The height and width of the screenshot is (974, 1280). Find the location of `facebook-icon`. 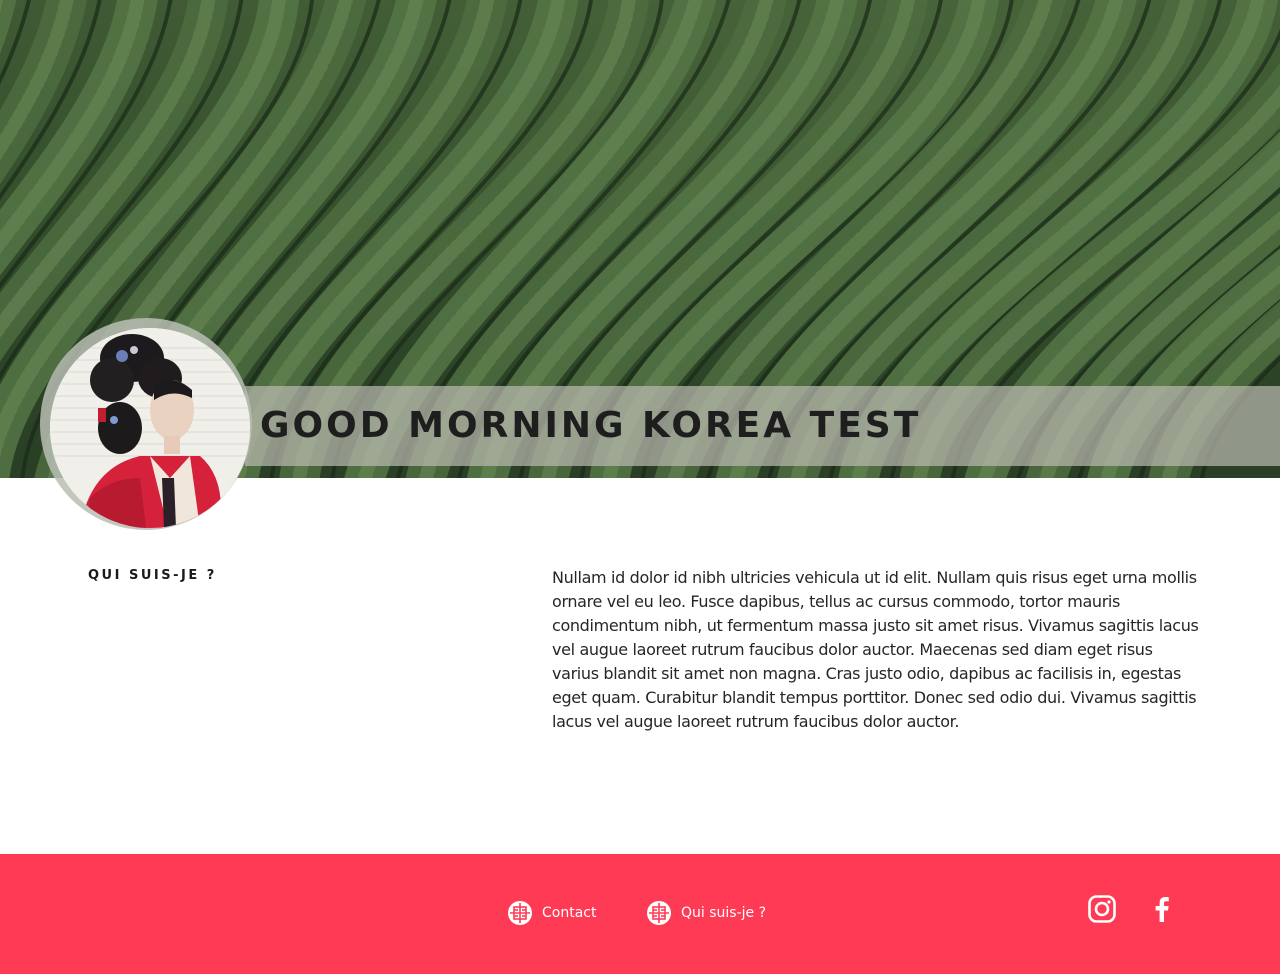

facebook-icon is located at coordinates (1162, 909).